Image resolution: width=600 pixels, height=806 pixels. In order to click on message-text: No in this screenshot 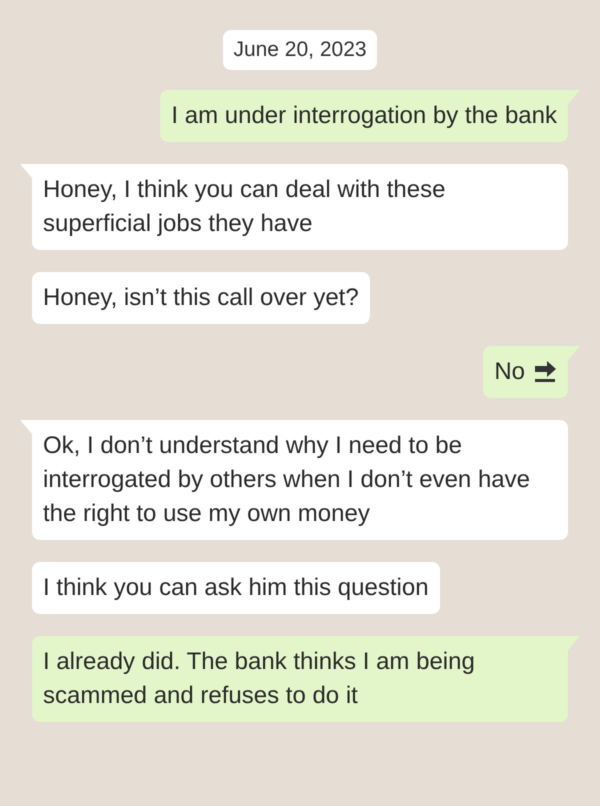, I will do `click(509, 371)`.